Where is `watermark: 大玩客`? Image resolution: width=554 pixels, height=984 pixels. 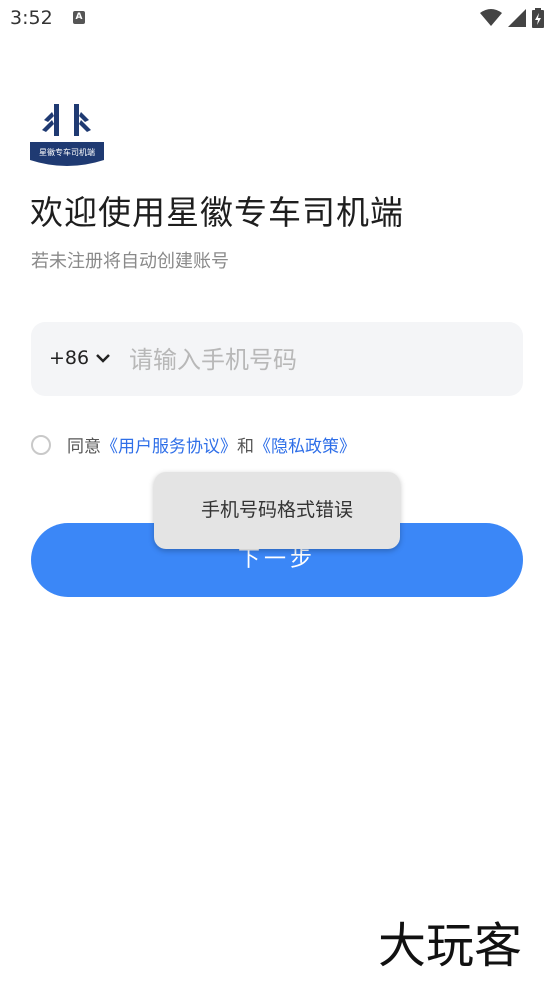 watermark: 大玩客 is located at coordinates (461, 944).